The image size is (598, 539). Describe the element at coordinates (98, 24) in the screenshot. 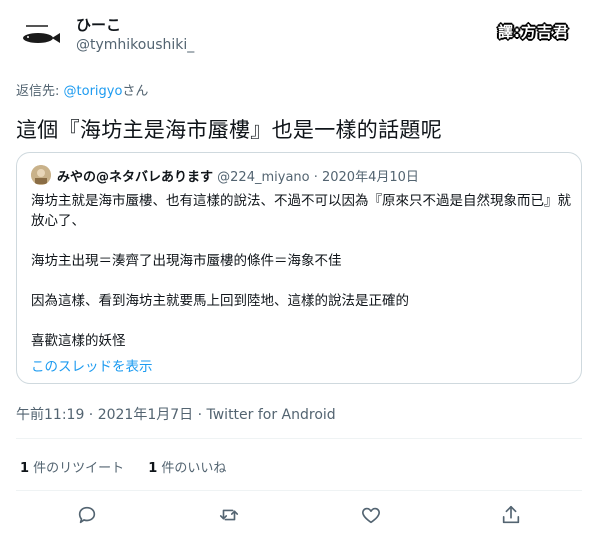

I see `author-display-name: ひーこ` at that location.